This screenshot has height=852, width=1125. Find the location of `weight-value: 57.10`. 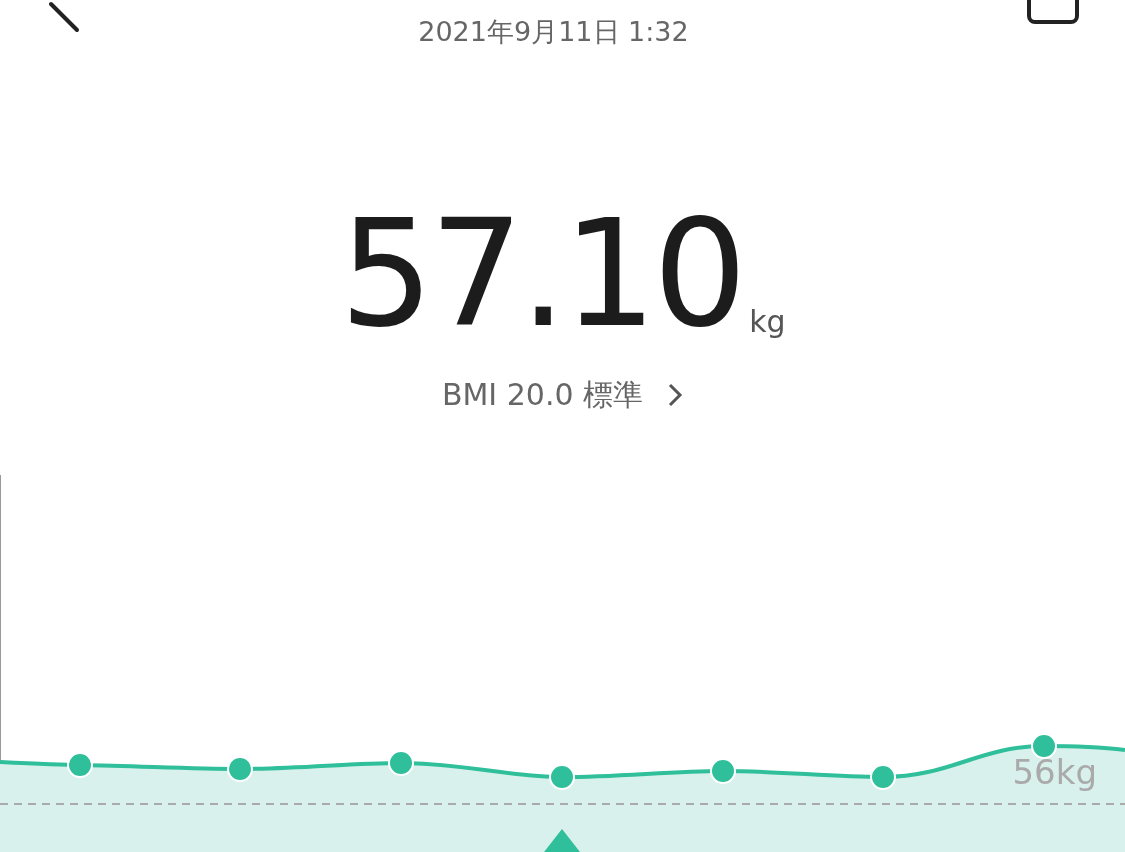

weight-value: 57.10 is located at coordinates (541, 274).